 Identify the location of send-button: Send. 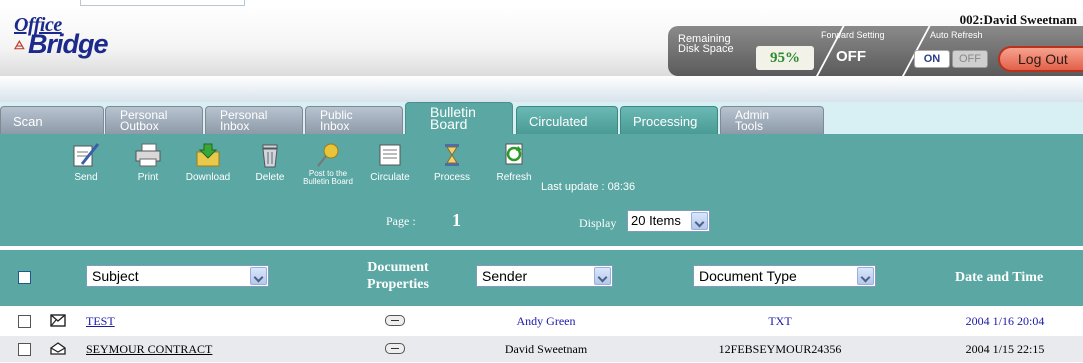
(86, 168).